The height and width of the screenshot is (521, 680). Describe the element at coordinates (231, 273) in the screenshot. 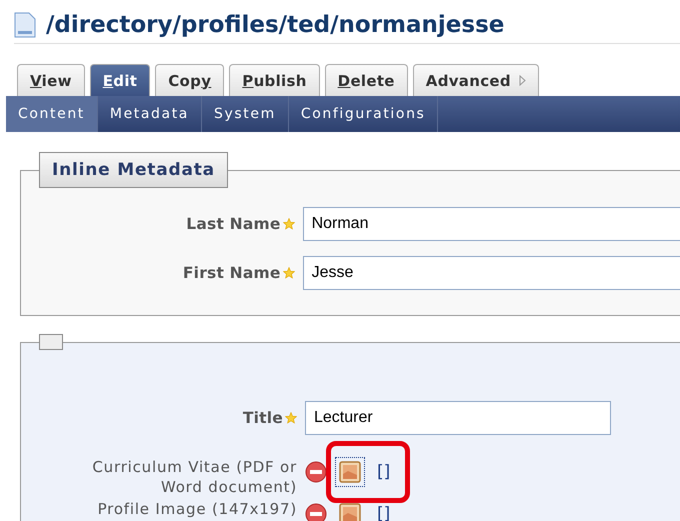

I see `field-label: First Name` at that location.